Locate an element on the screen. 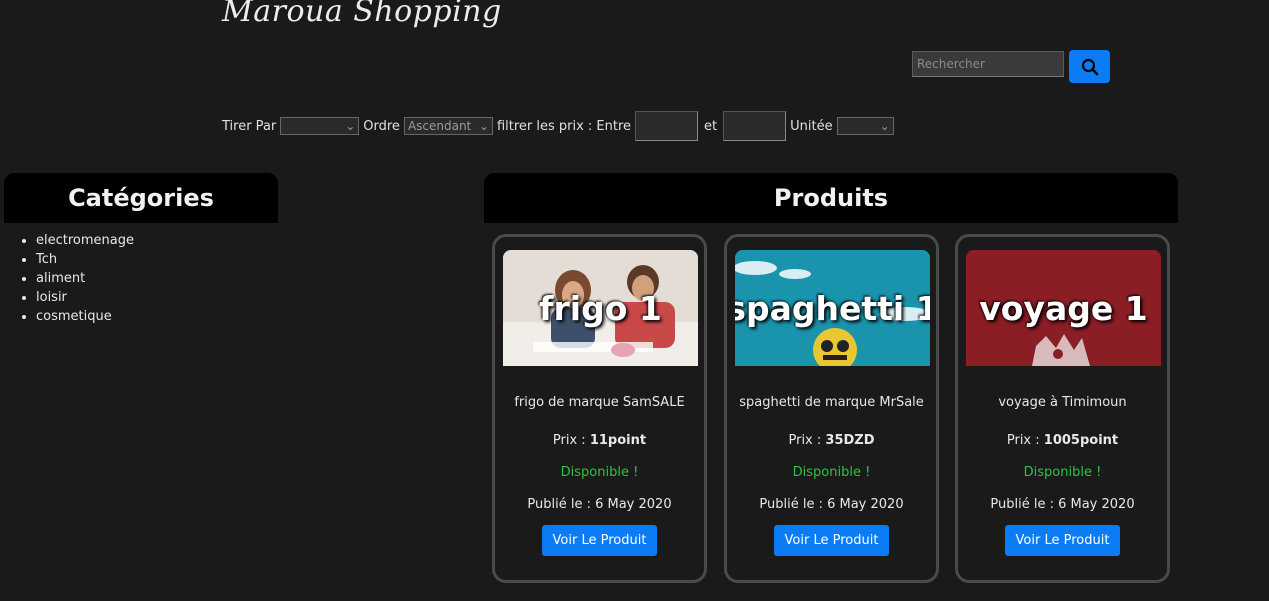  search-button is located at coordinates (1089, 66).